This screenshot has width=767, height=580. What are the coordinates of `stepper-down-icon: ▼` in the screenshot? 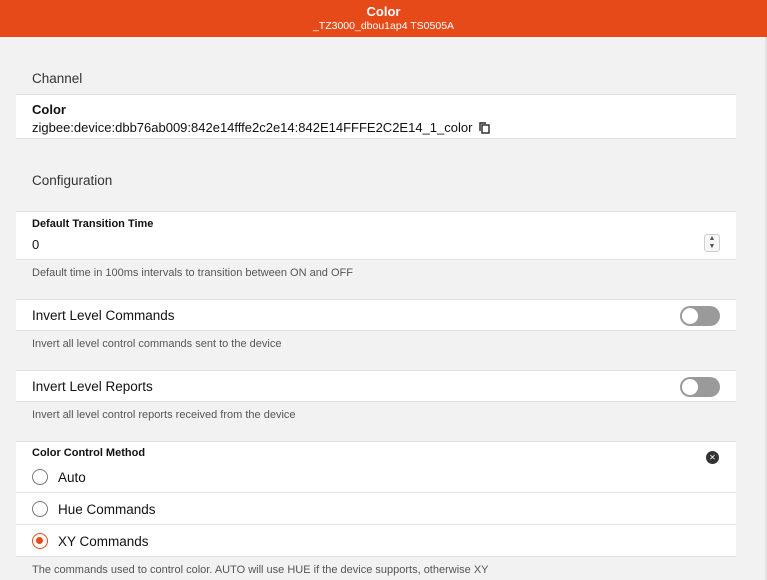 It's located at (712, 247).